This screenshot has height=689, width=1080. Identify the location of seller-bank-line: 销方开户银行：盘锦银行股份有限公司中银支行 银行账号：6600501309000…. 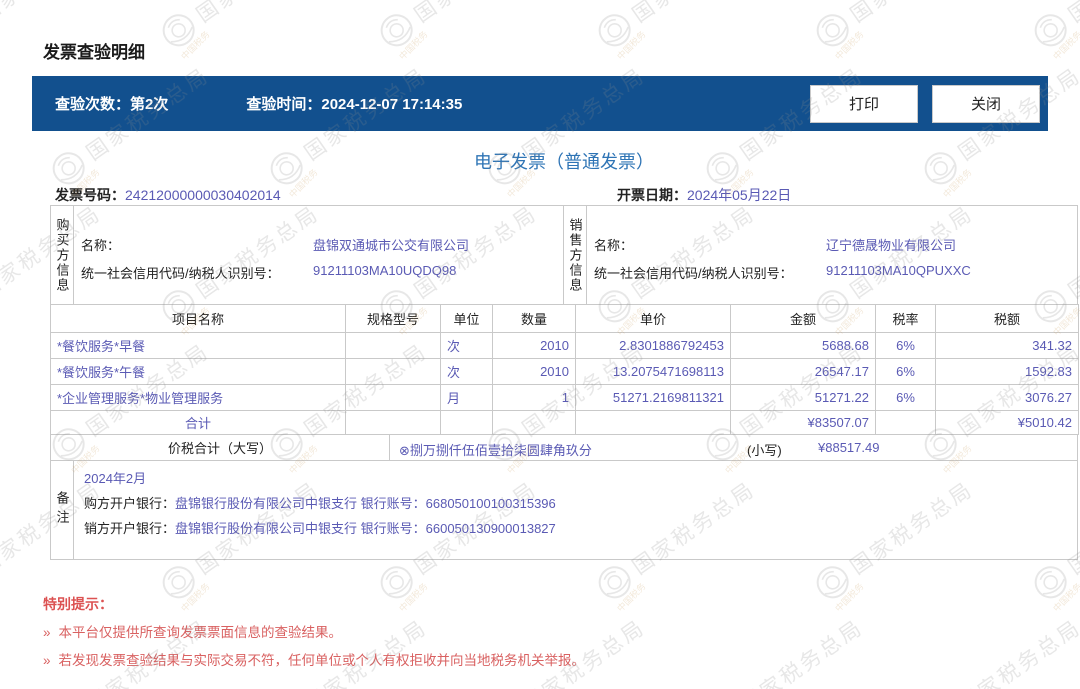
(320, 527).